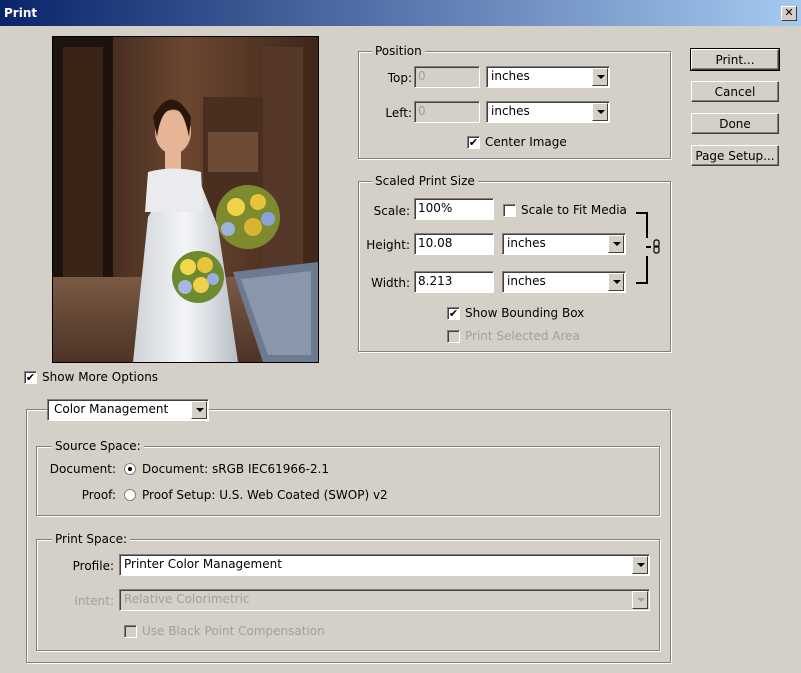 This screenshot has height=673, width=801. I want to click on profile-select: Printer Color Management, so click(384, 565).